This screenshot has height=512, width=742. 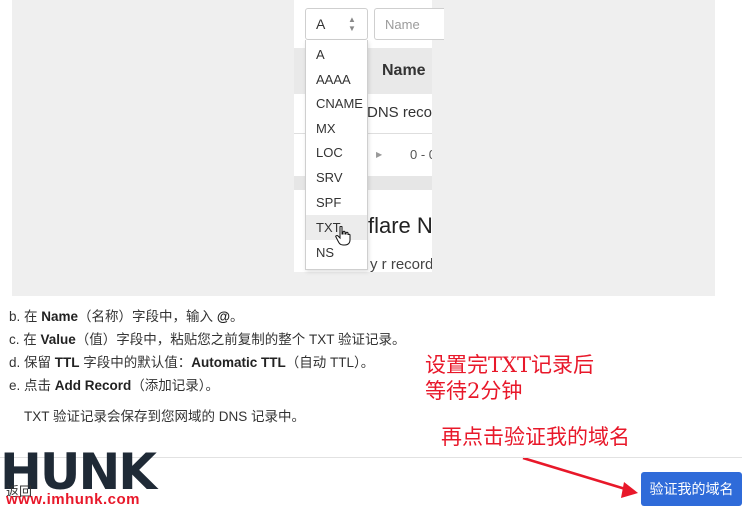 I want to click on option-srv: SRV, so click(x=336, y=177).